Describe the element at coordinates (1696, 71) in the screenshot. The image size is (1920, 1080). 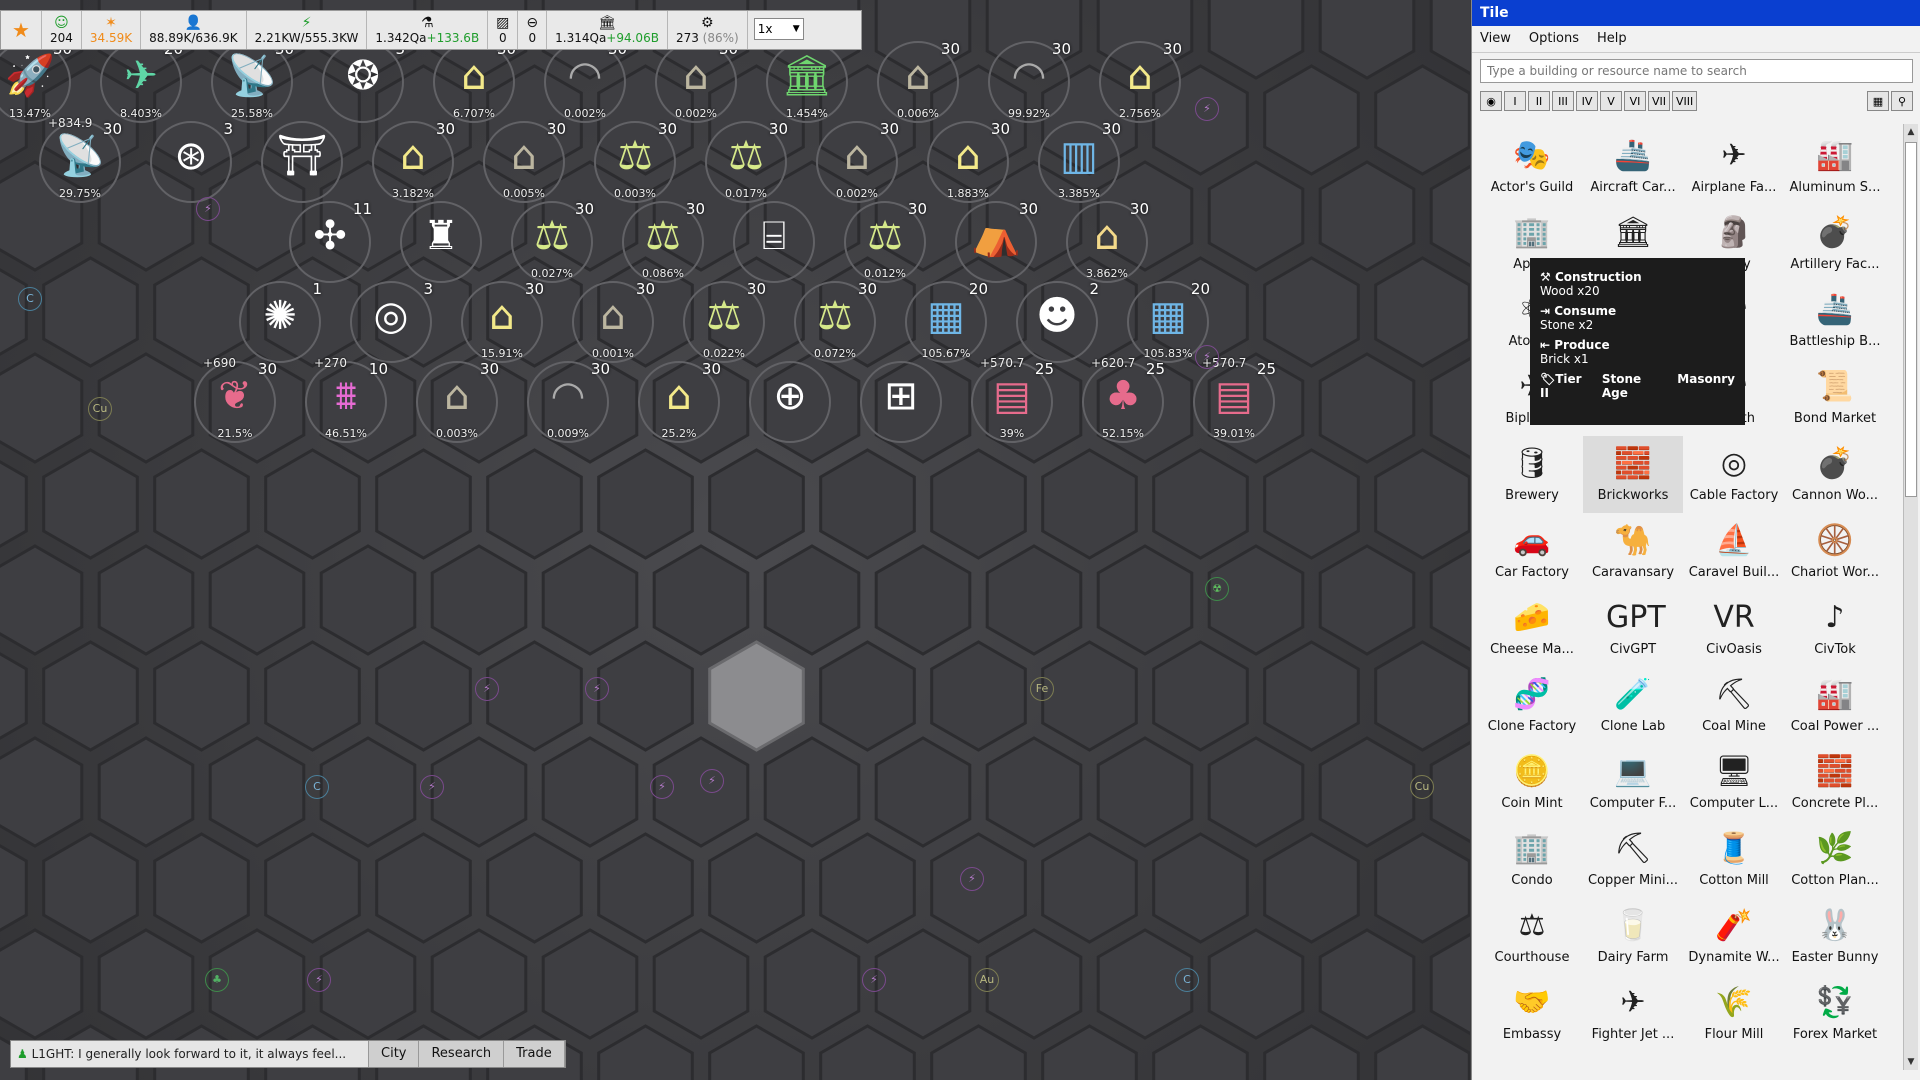
I see `search-input` at that location.